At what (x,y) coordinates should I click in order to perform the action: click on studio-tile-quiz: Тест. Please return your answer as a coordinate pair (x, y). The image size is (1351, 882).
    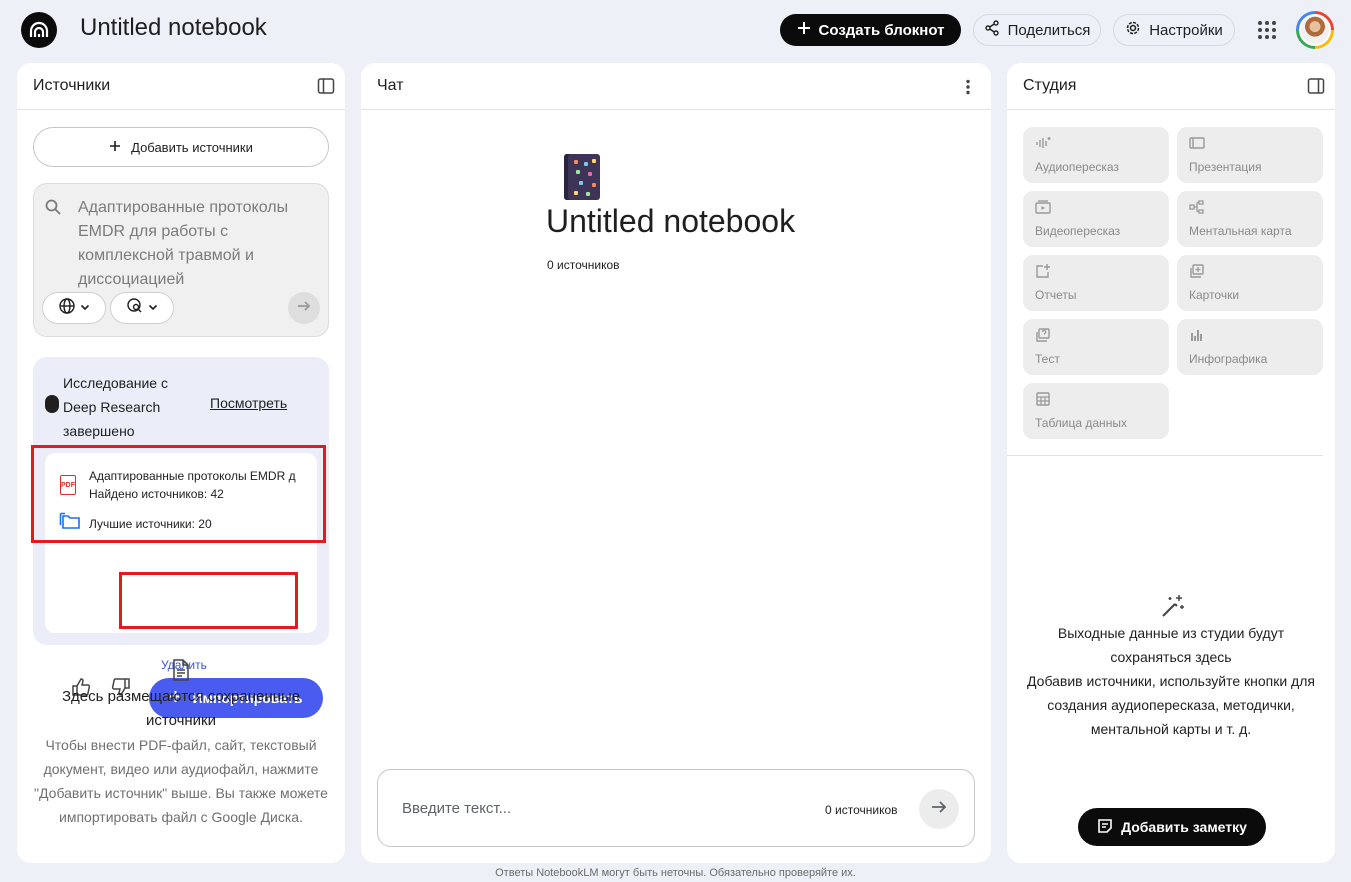
    Looking at the image, I should click on (1096, 347).